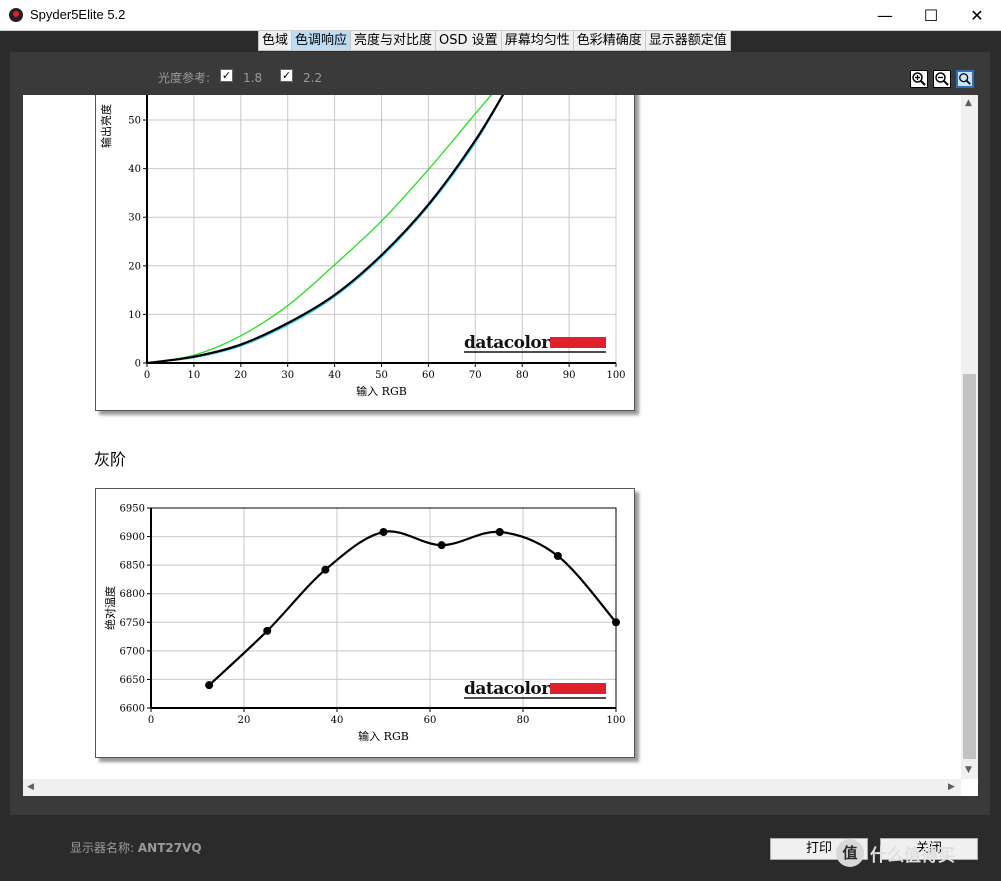 The width and height of the screenshot is (1001, 881). I want to click on scroll-down-icon: ▼, so click(968, 770).